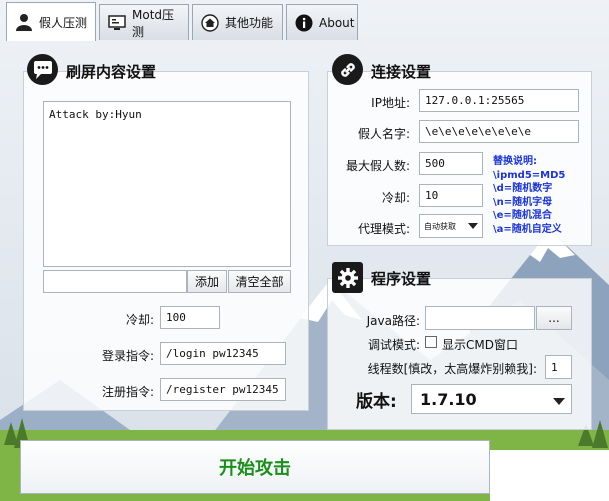 Image resolution: width=609 pixels, height=501 pixels. Describe the element at coordinates (117, 23) in the screenshot. I see `monitor-icon` at that location.